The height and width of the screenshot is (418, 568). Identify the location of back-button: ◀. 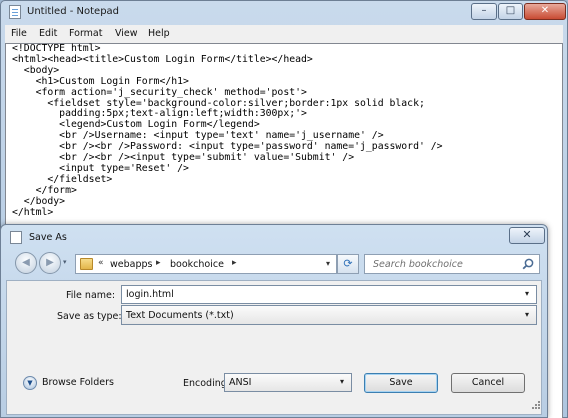
(26, 263).